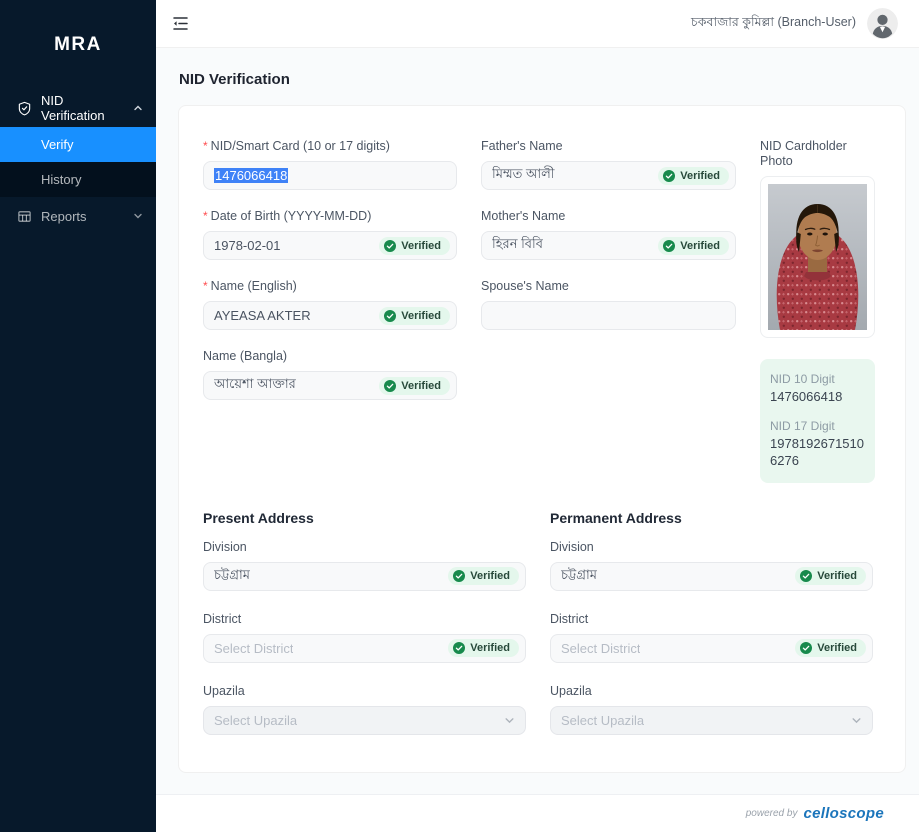  I want to click on dob-label: * Date of Birth (YYYY-MM-DD), so click(287, 216).